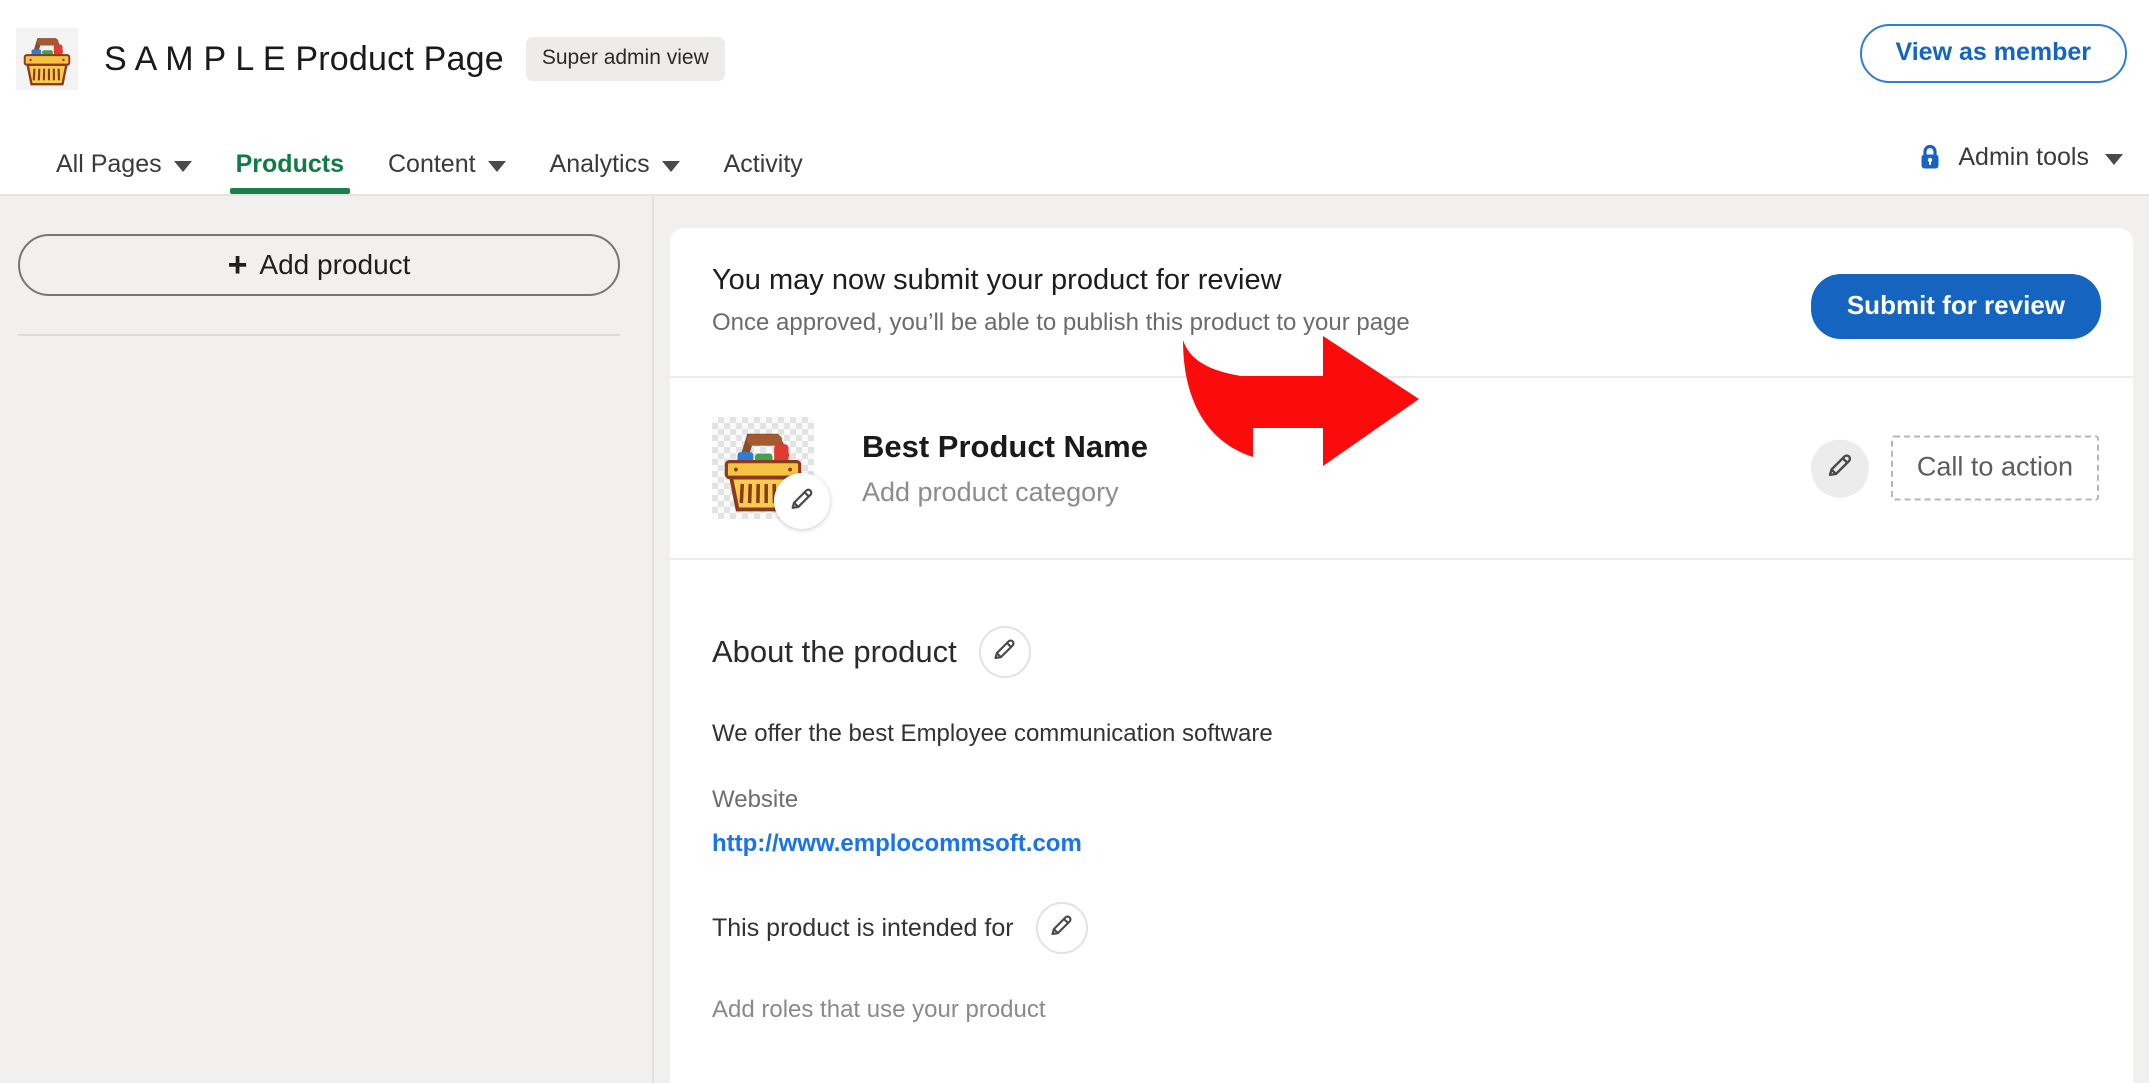 The width and height of the screenshot is (2149, 1083). I want to click on shopping-basket-icon, so click(47, 59).